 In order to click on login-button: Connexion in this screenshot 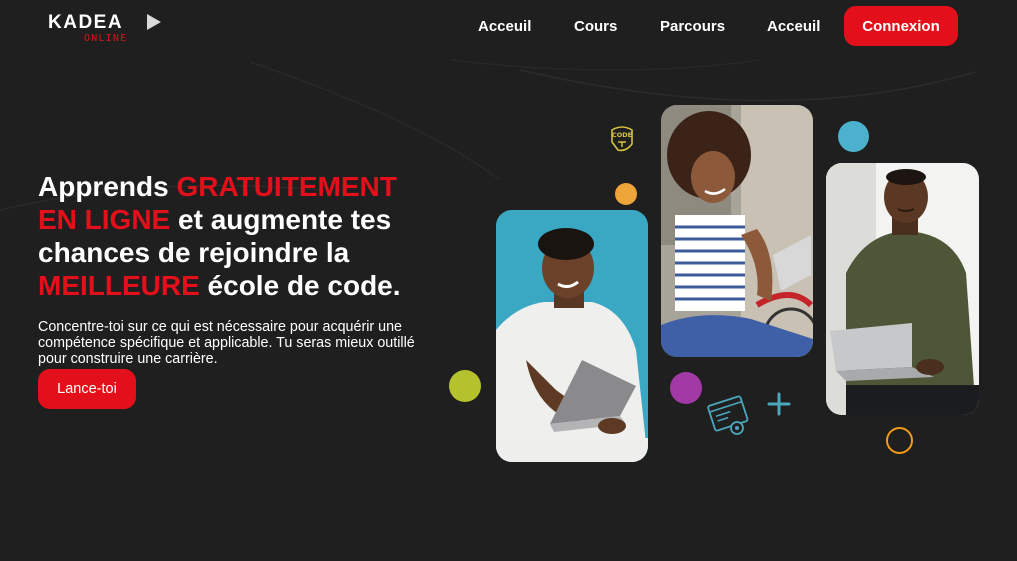, I will do `click(901, 26)`.